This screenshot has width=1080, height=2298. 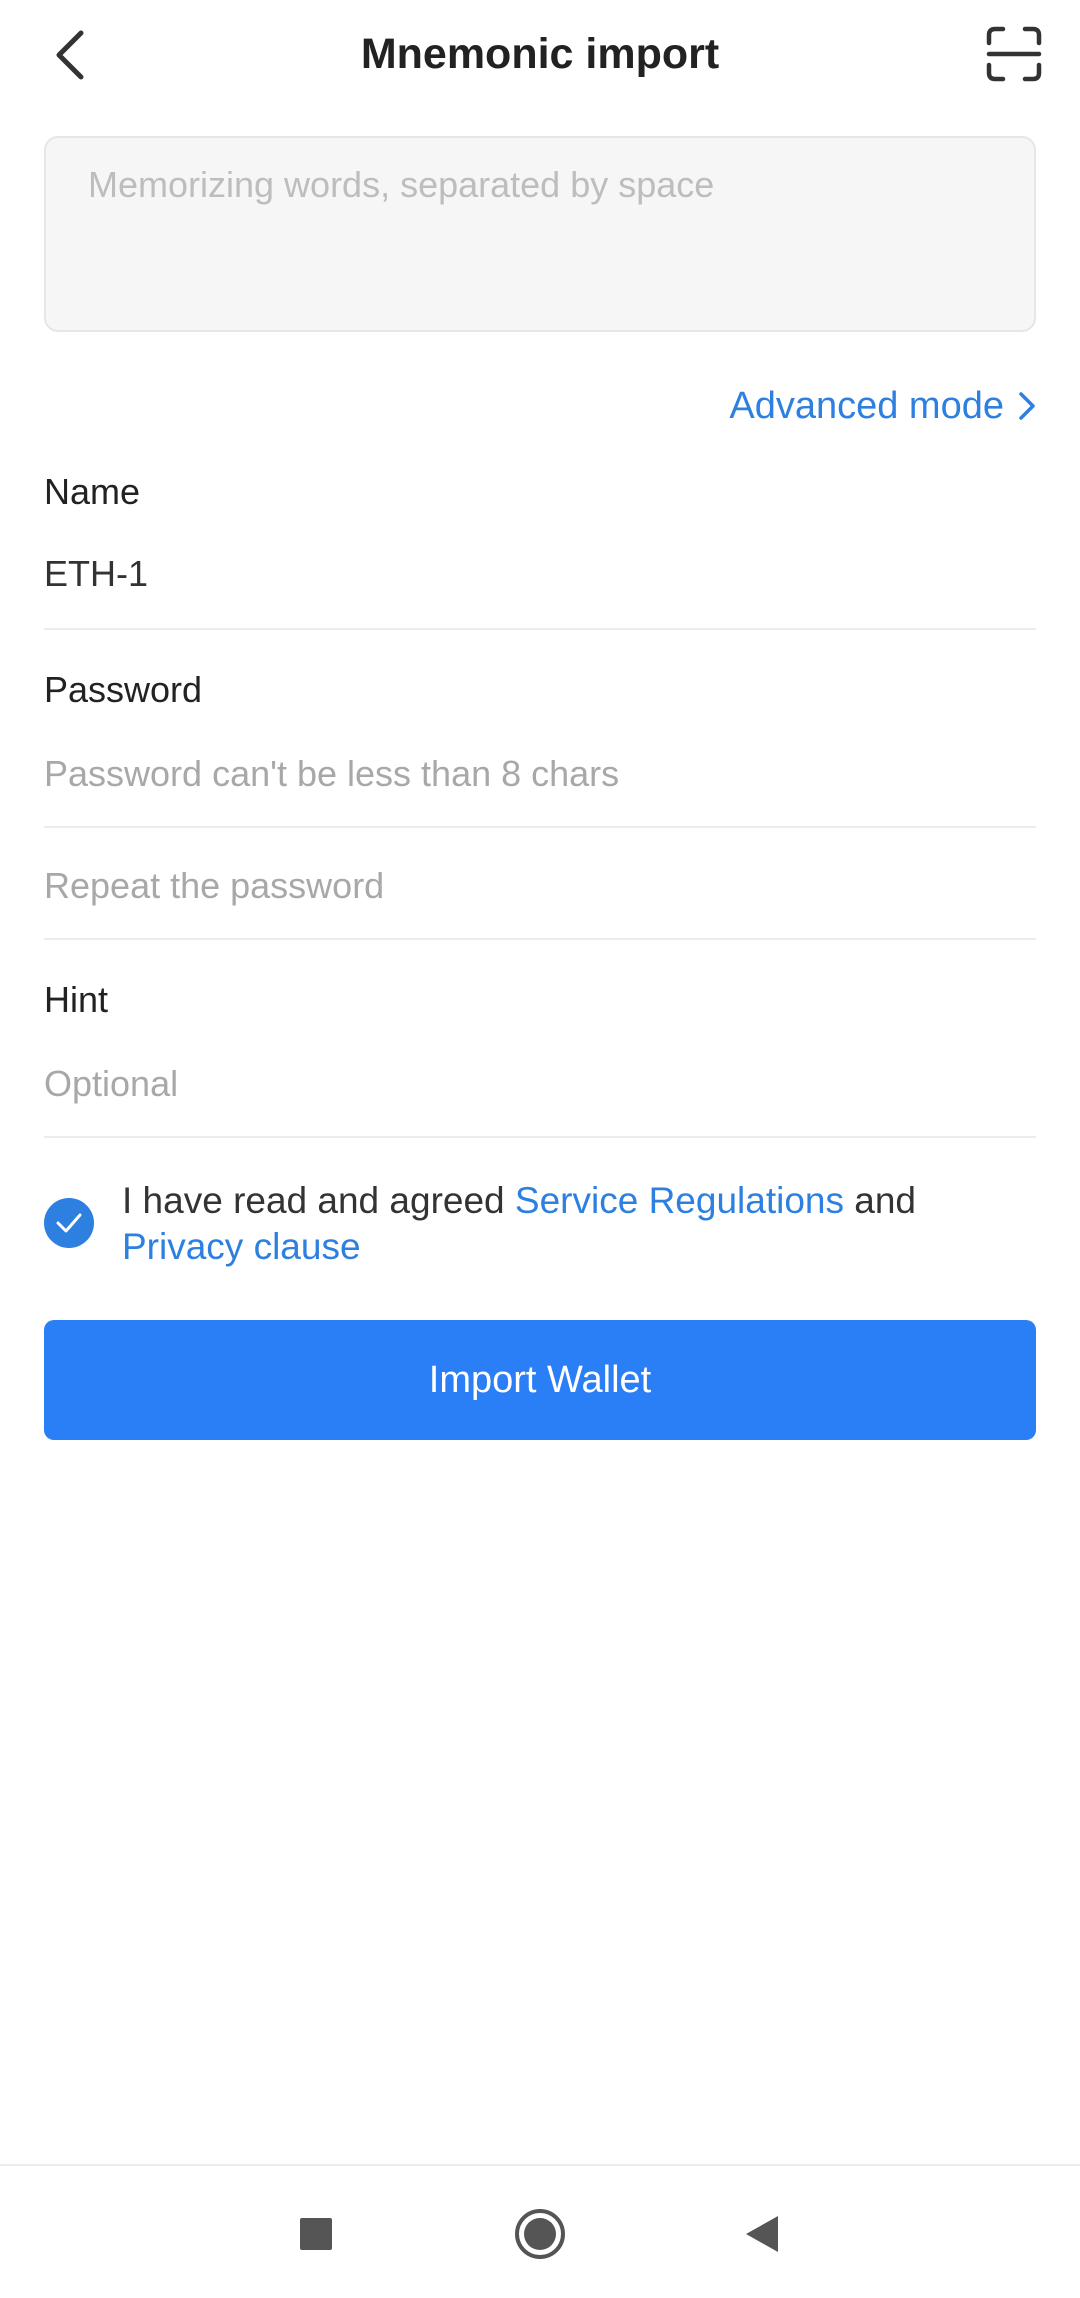 I want to click on advanced-mode-label: Advanced mode, so click(x=866, y=406).